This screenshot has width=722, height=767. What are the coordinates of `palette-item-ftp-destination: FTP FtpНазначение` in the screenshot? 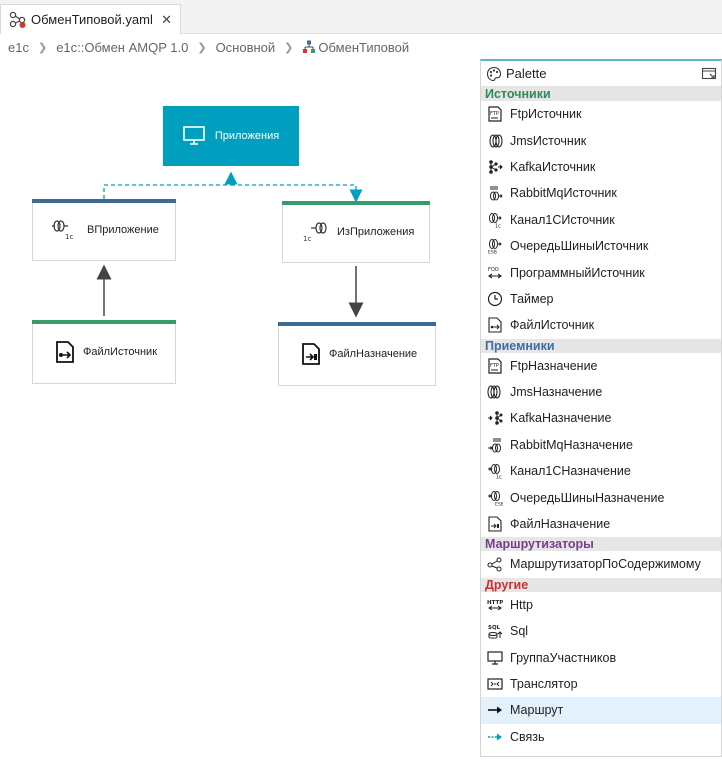 It's located at (601, 366).